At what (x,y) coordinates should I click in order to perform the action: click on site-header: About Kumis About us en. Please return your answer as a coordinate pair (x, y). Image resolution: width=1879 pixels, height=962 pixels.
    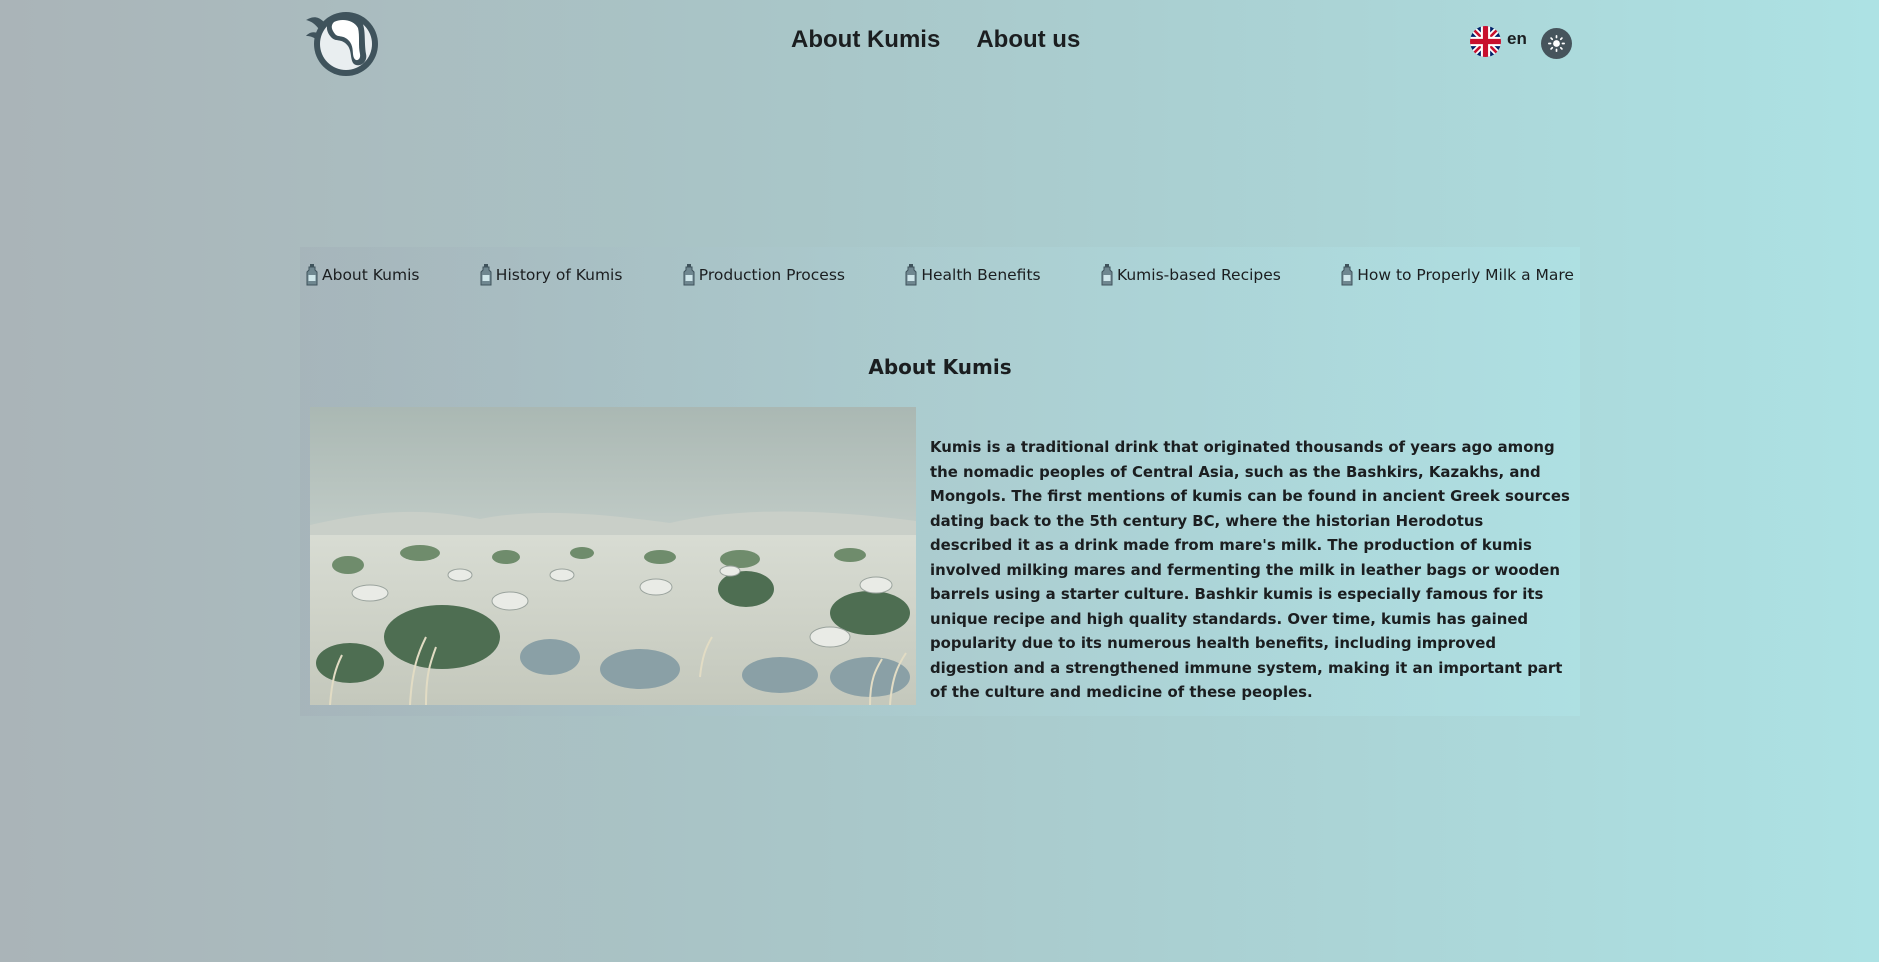
    Looking at the image, I should click on (940, 43).